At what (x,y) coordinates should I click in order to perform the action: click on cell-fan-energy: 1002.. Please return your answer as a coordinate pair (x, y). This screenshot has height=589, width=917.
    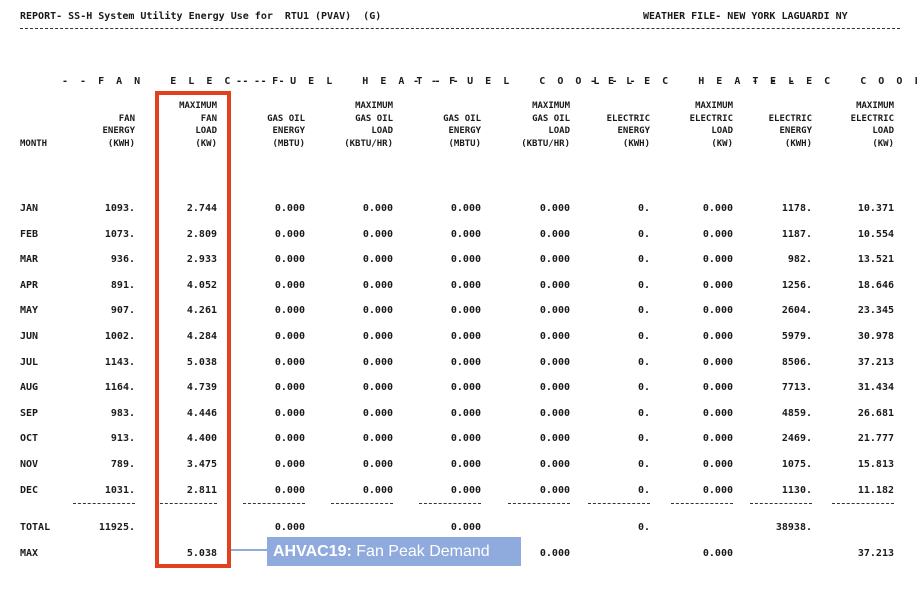
    Looking at the image, I should click on (119, 336).